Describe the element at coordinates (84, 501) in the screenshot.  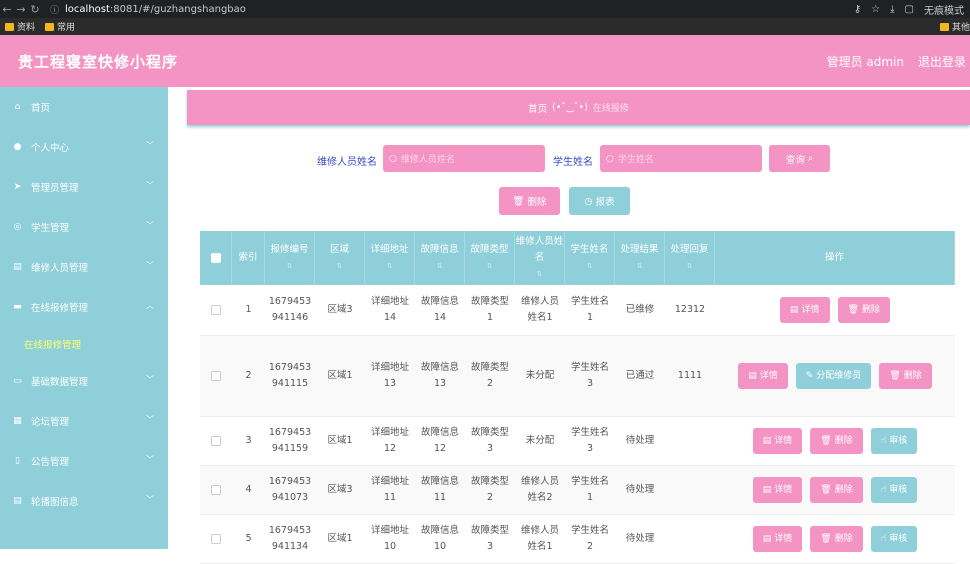
I see `sidebar-item-9: ▤ 轮播图信息 ﹀` at that location.